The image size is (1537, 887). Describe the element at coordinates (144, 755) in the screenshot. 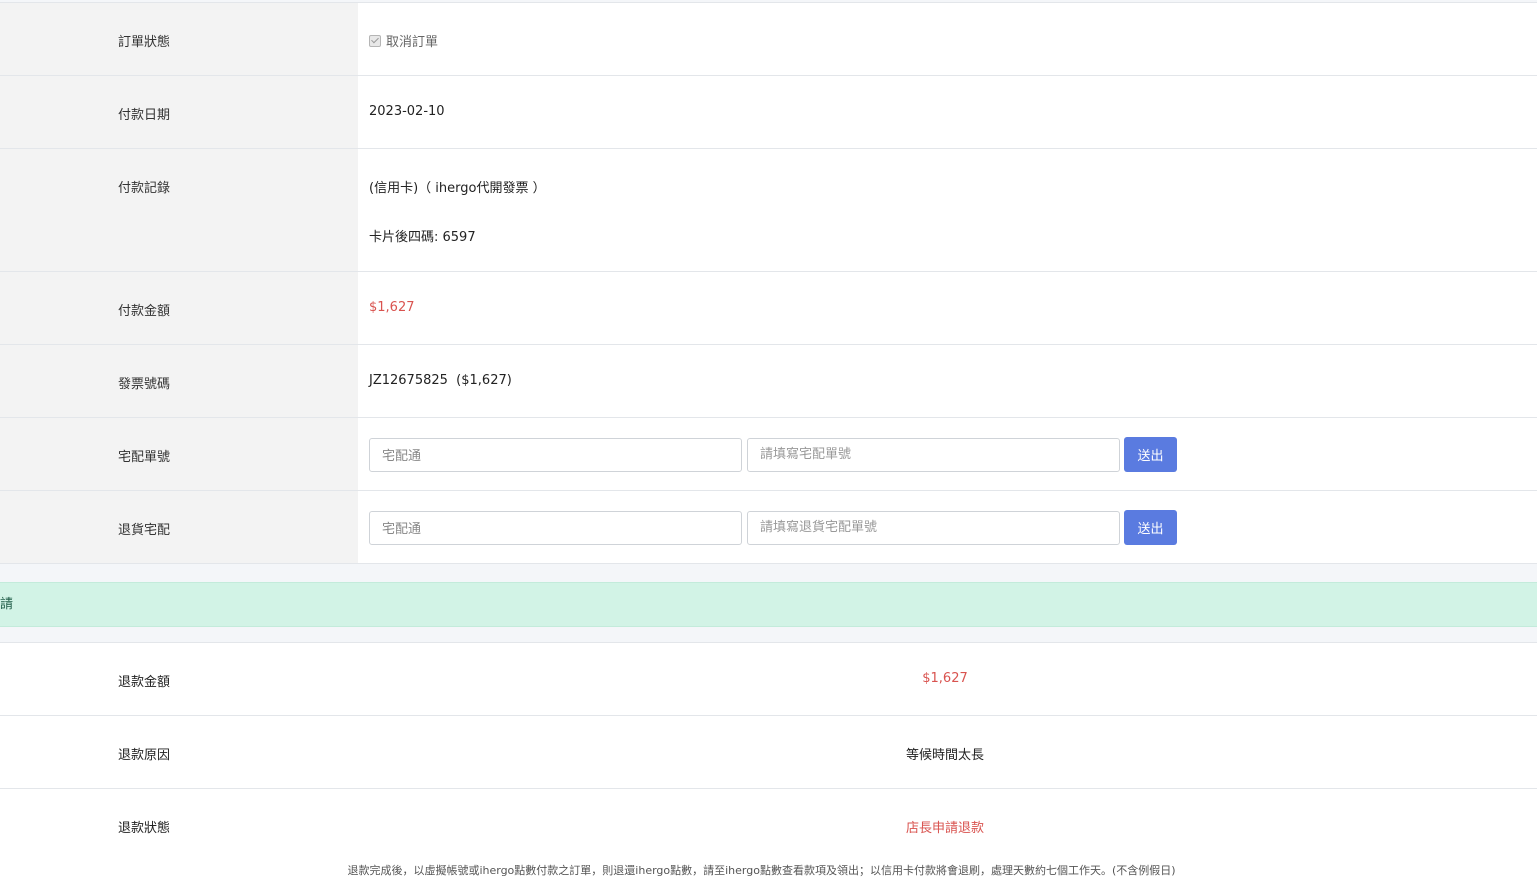

I see `refund-reason-label: 退款原因` at that location.